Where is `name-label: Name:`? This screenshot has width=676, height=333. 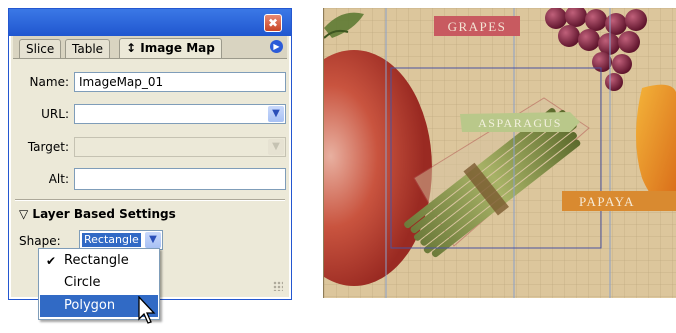
name-label: Name: is located at coordinates (49, 82).